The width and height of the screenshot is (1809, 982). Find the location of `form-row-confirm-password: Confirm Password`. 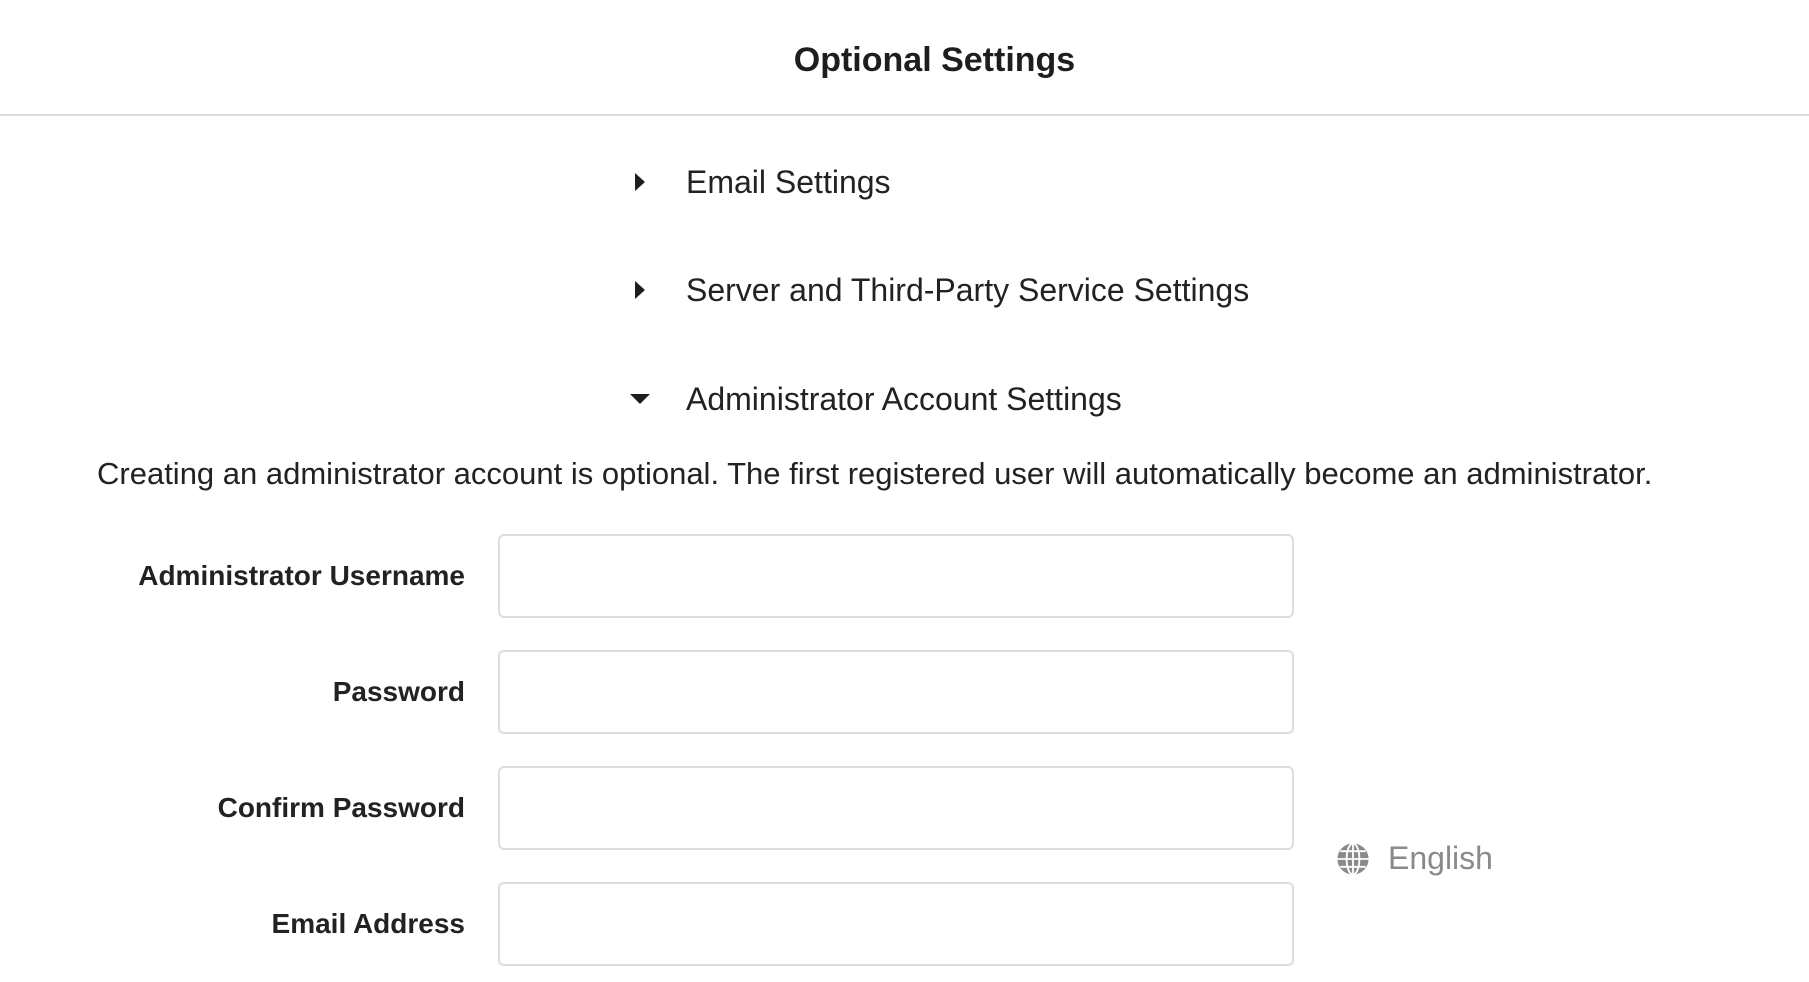

form-row-confirm-password: Confirm Password is located at coordinates (650, 808).